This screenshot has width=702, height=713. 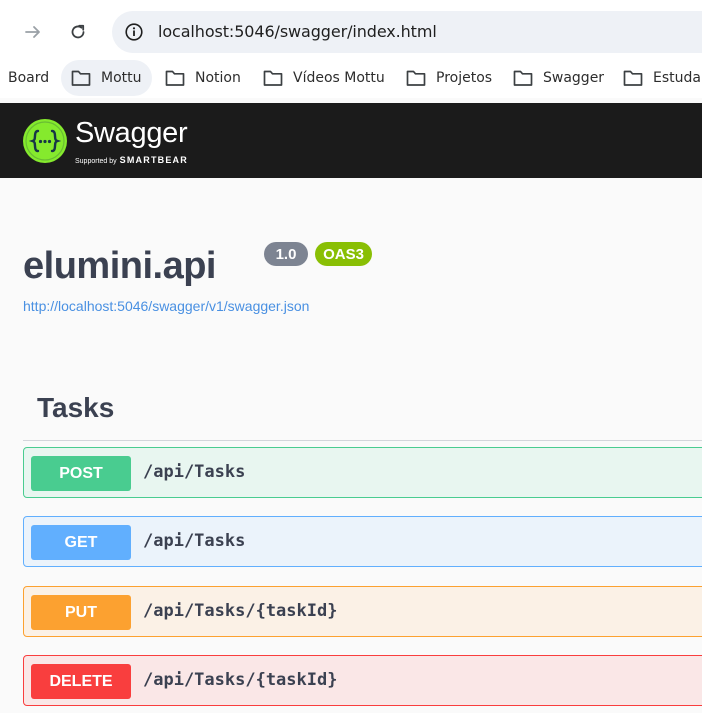 I want to click on url-text: localhost:5046/swagger/index.html, so click(x=297, y=31).